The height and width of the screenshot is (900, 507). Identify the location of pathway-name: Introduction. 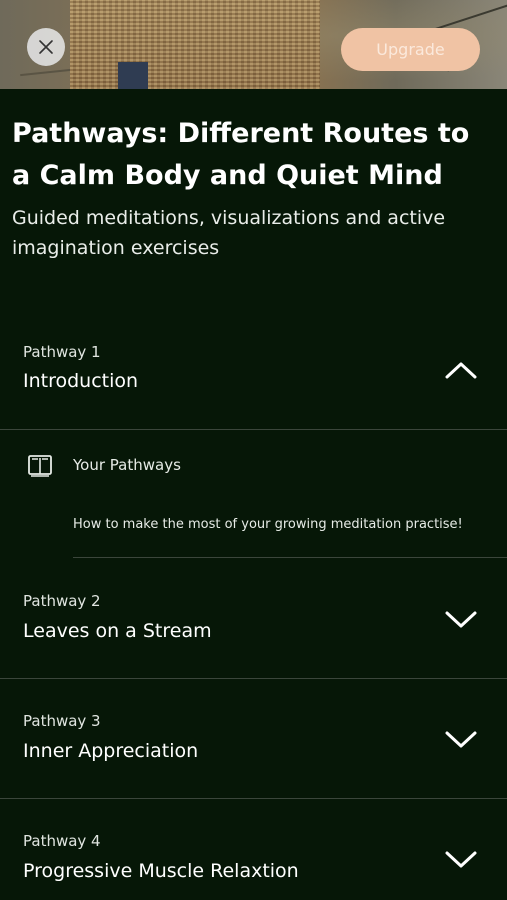
(81, 381).